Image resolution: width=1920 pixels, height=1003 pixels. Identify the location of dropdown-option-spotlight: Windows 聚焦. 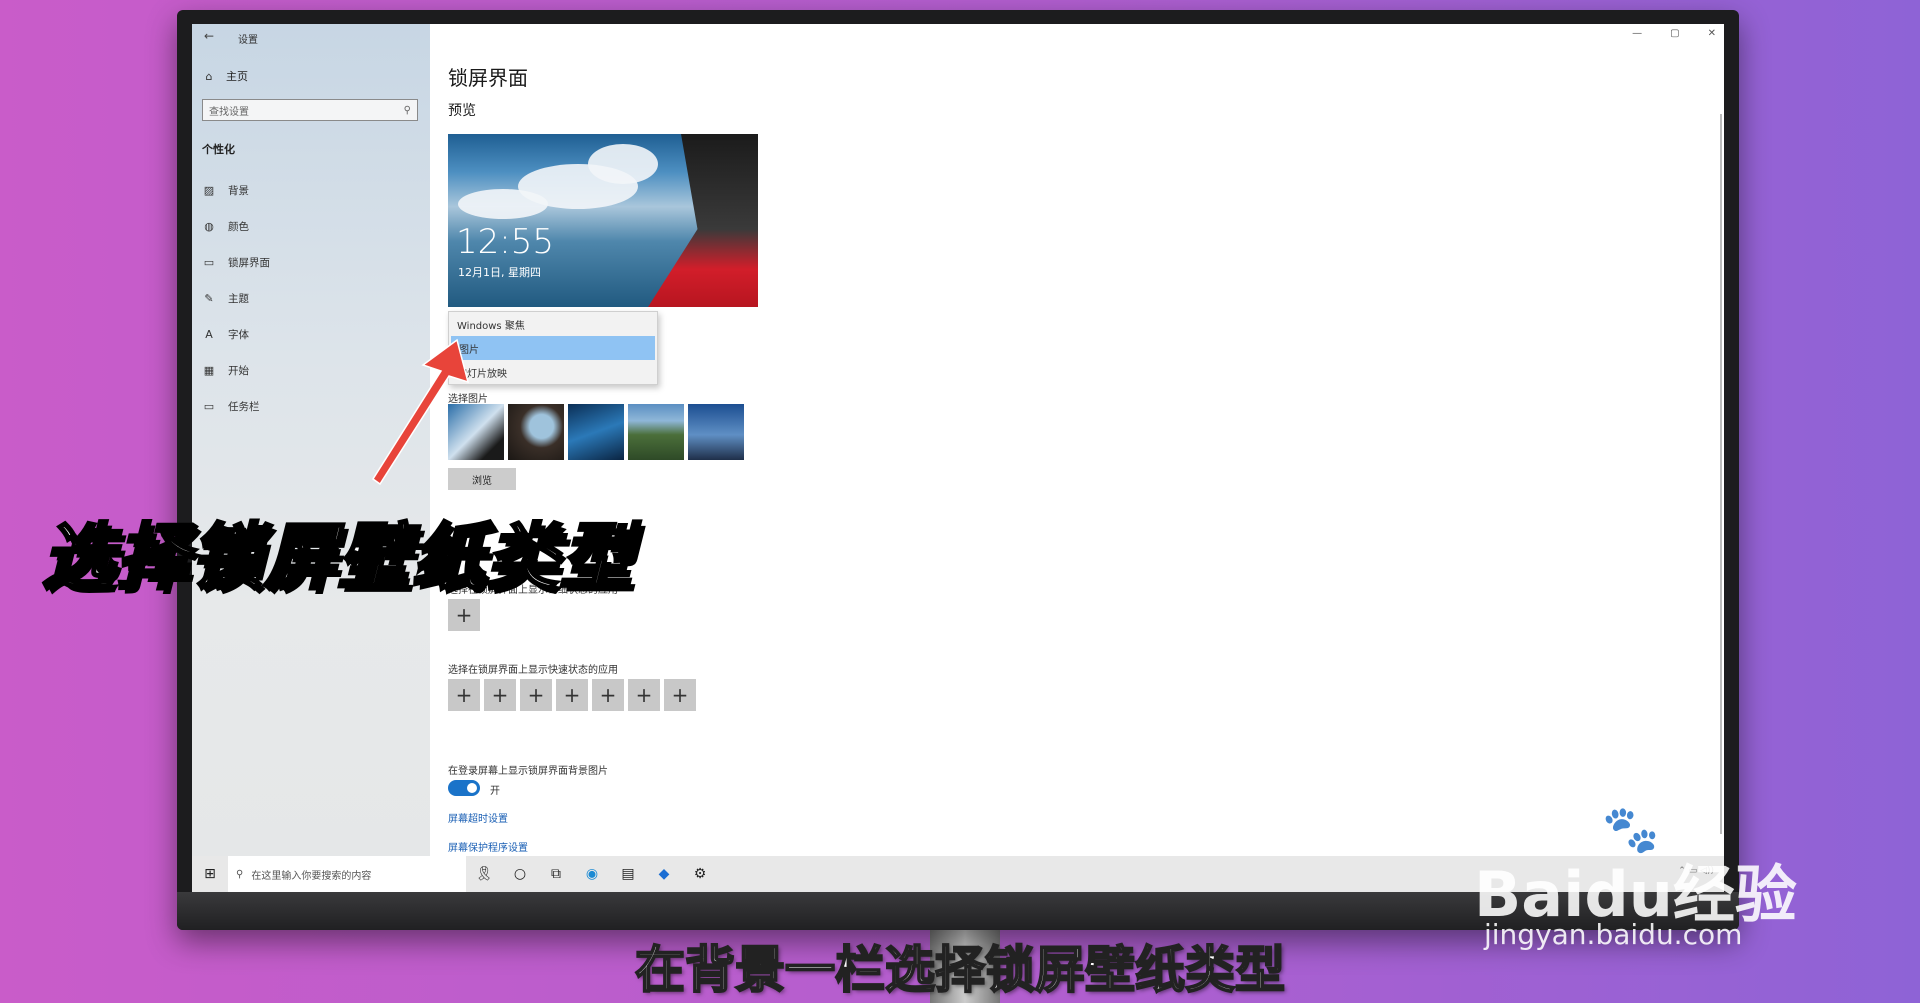
(553, 324).